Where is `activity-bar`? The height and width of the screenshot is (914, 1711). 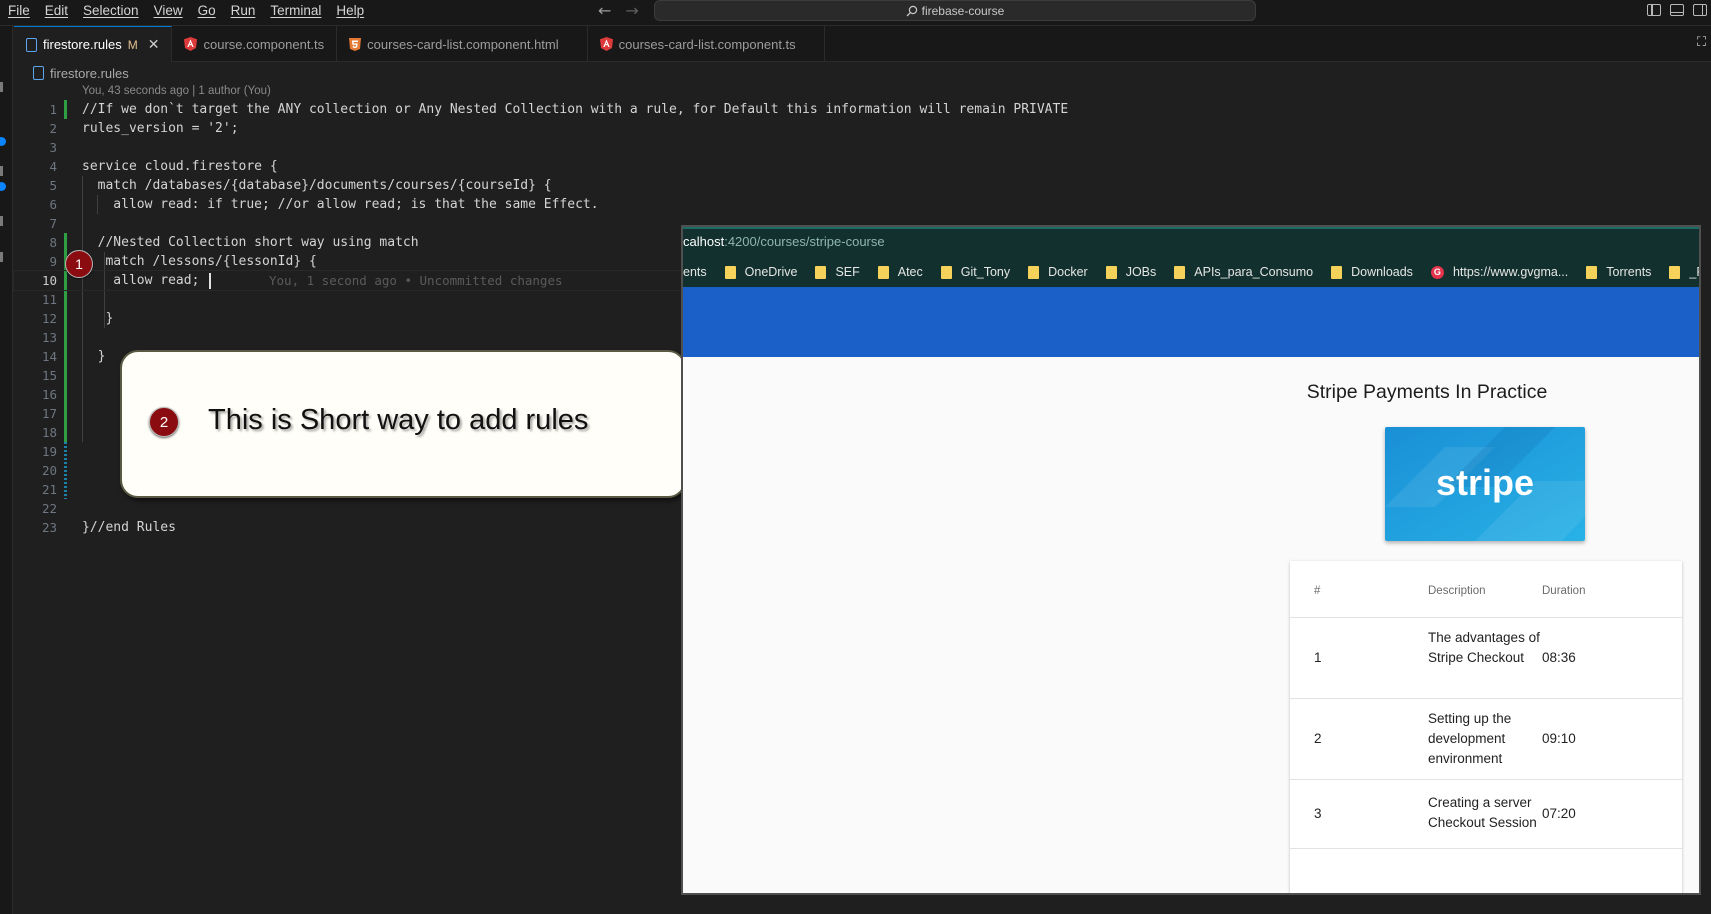
activity-bar is located at coordinates (6, 470).